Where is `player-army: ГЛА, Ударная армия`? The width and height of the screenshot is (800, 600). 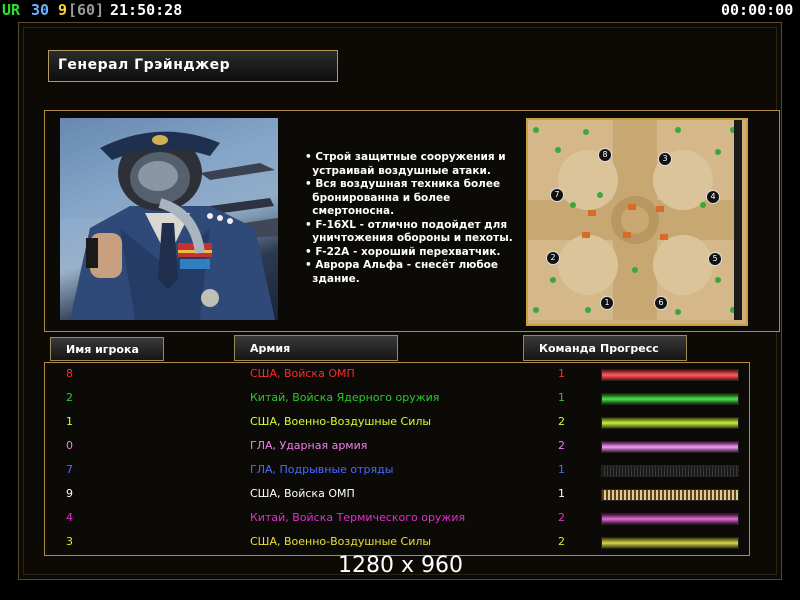 player-army: ГЛА, Ударная армия is located at coordinates (309, 445).